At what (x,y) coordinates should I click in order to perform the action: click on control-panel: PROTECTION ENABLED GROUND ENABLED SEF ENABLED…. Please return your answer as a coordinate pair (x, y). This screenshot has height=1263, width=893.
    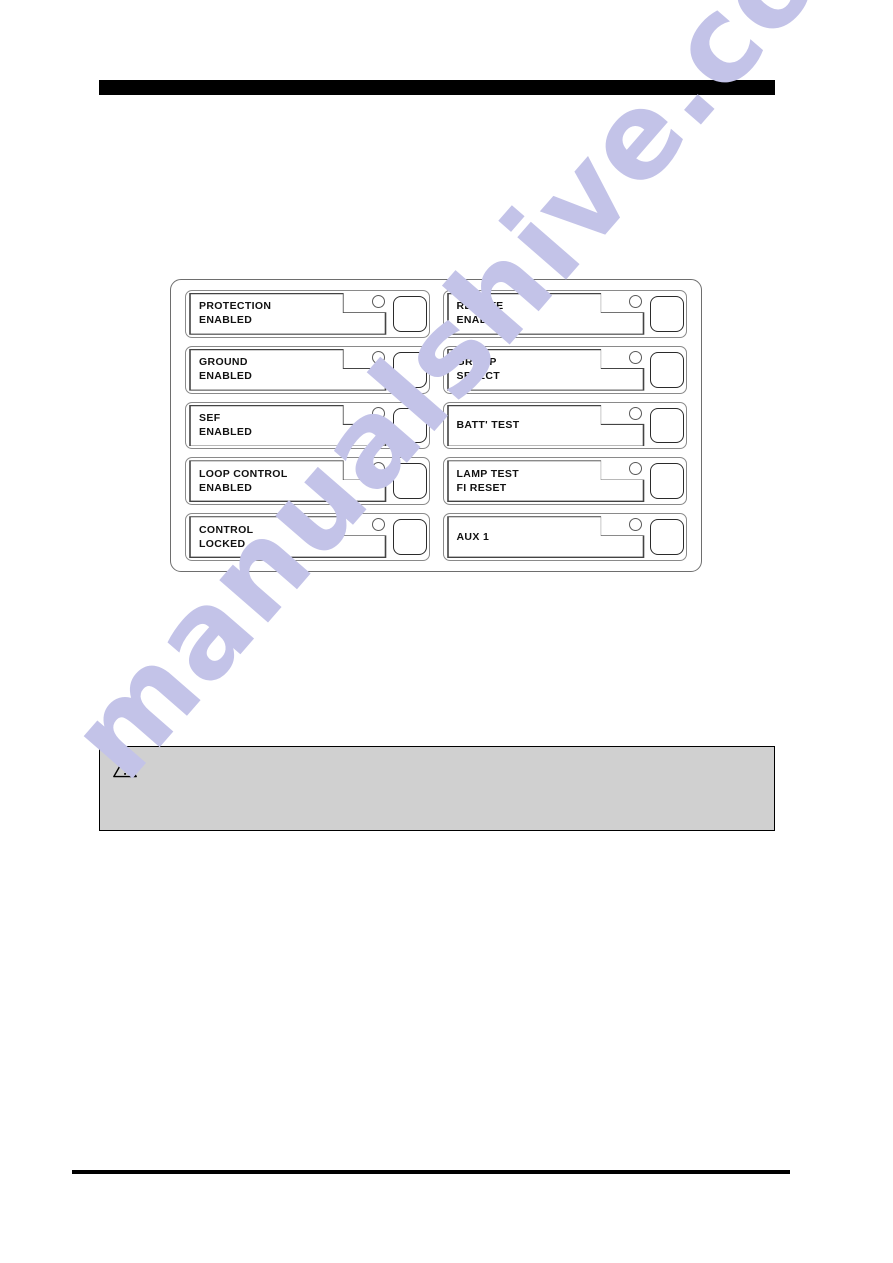
    Looking at the image, I should click on (436, 425).